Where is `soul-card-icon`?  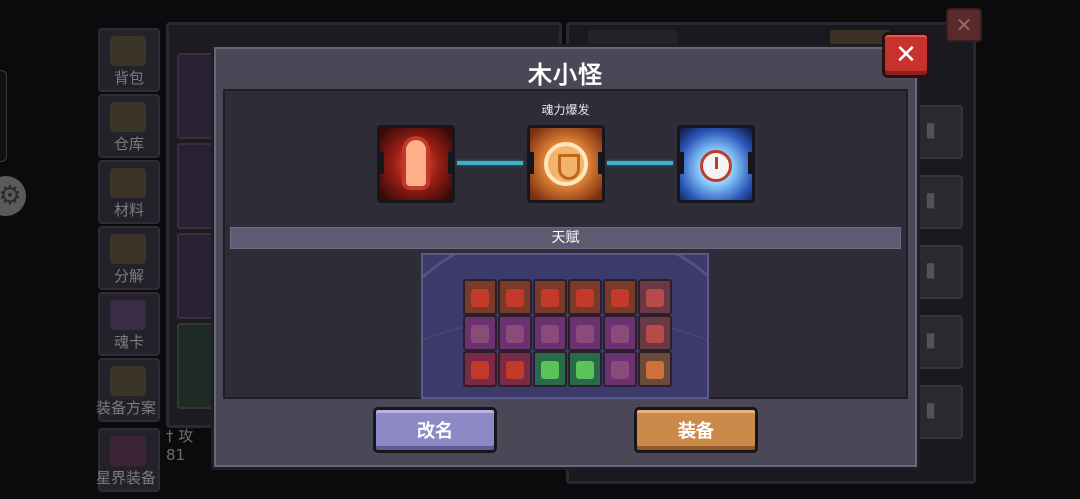 soul-card-icon is located at coordinates (128, 315).